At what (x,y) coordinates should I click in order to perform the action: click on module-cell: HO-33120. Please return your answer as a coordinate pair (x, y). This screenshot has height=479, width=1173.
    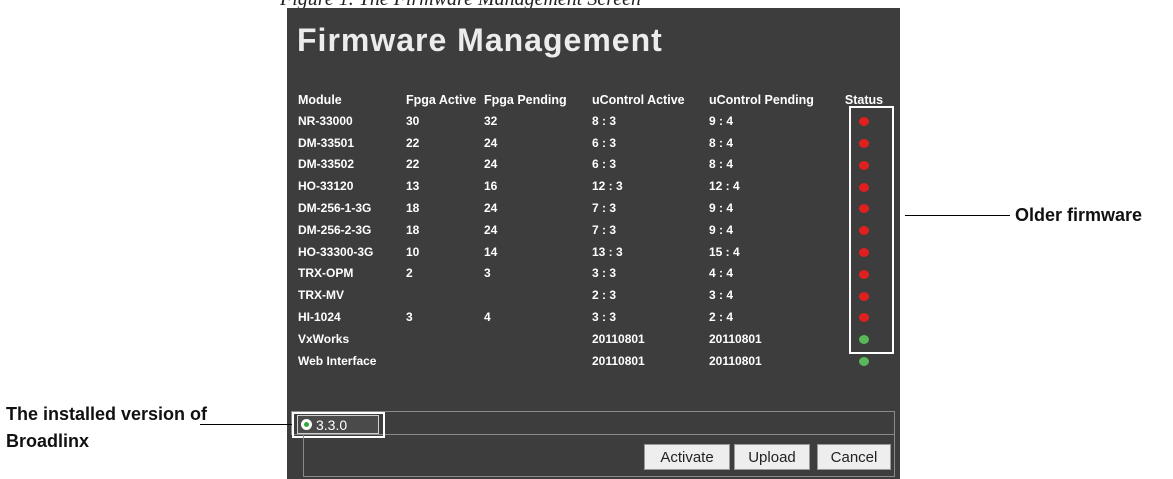
    Looking at the image, I should click on (326, 186).